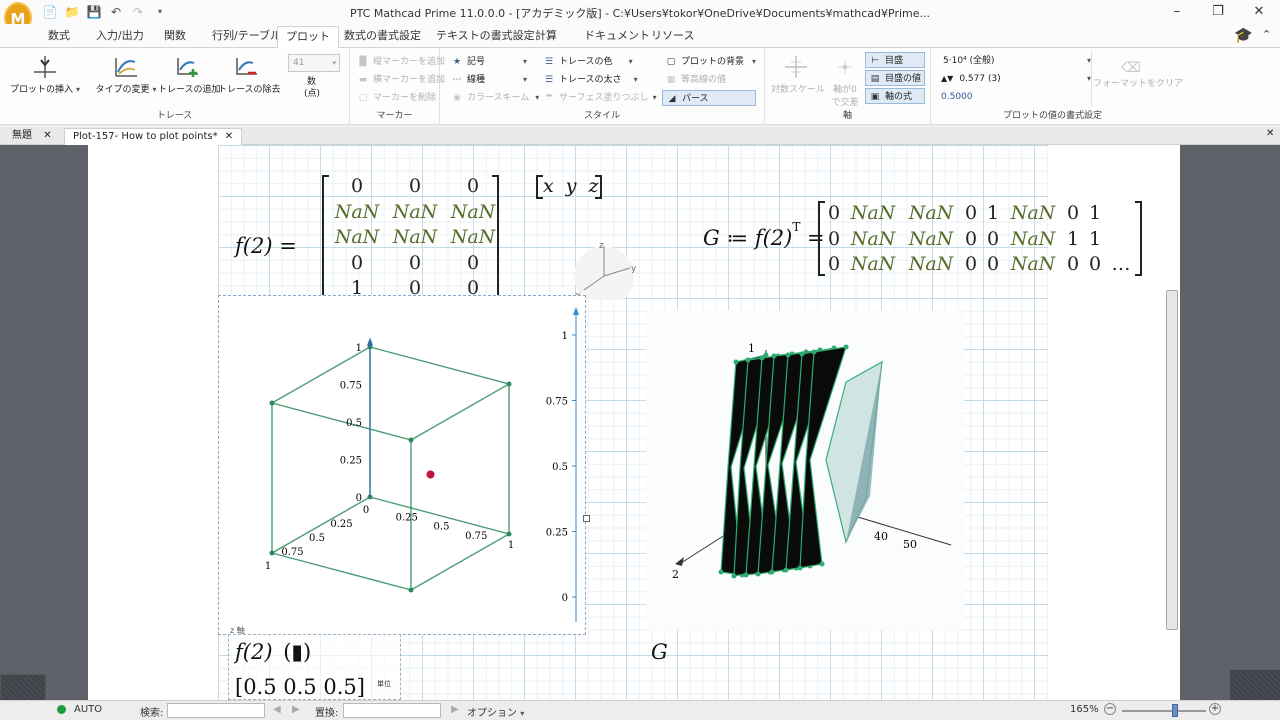  I want to click on remove-trace-label: トレースの除去, so click(249, 90).